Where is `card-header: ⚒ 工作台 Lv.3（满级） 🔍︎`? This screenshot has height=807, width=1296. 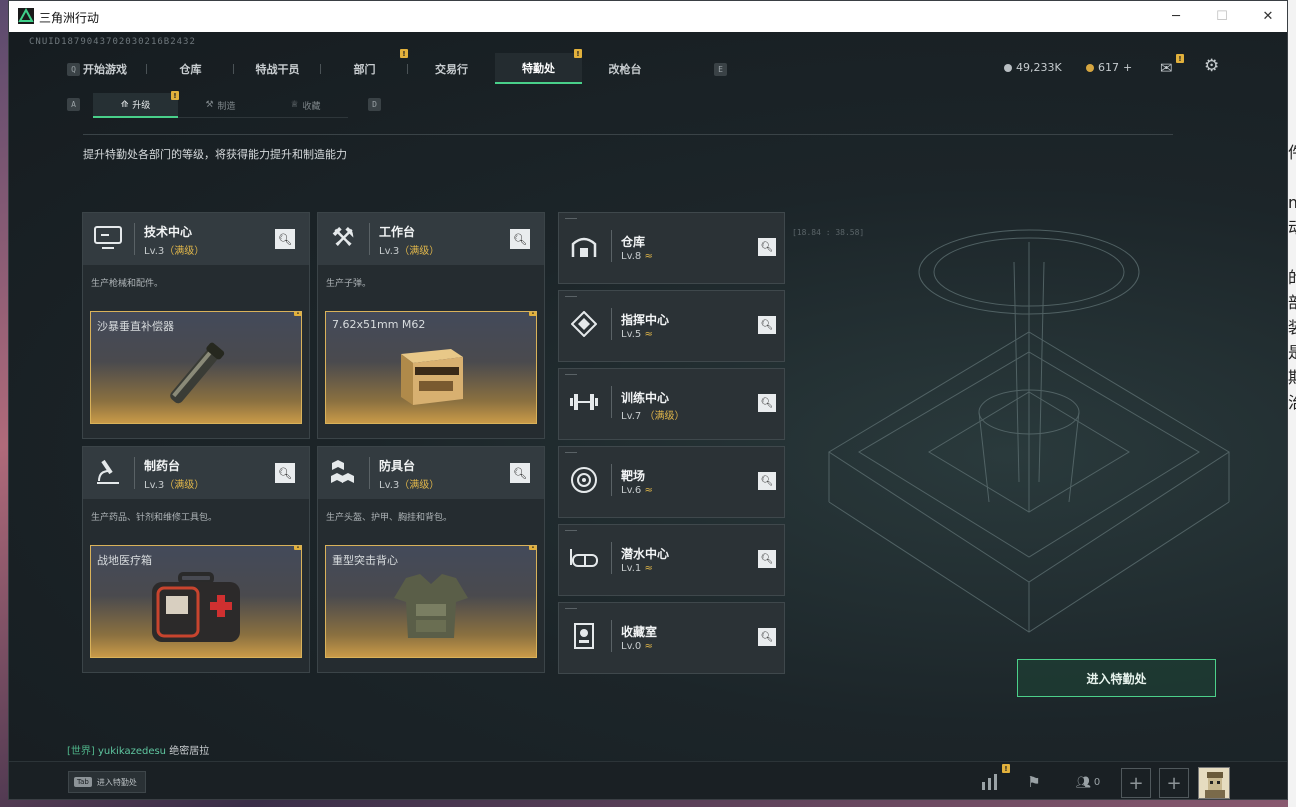 card-header: ⚒ 工作台 Lv.3（满级） 🔍︎ is located at coordinates (431, 239).